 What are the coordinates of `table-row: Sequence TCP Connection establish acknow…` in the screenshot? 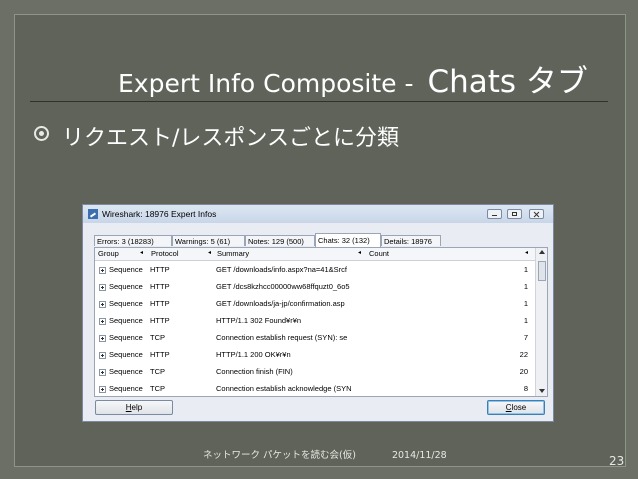 It's located at (315, 388).